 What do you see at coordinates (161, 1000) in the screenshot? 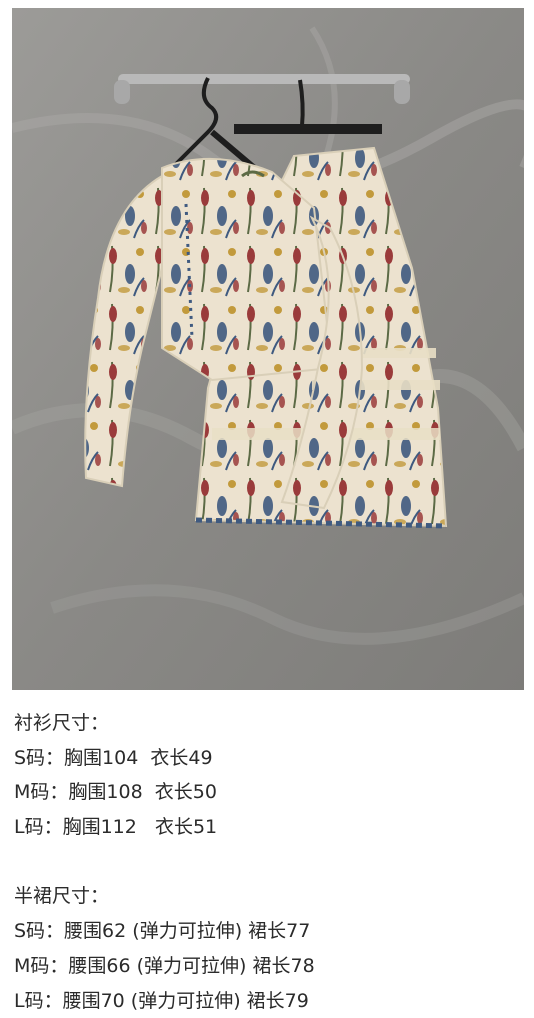
I see `skirt-size-l: L码：腰围70 (弹力可拉伸) 裙长79` at bounding box center [161, 1000].